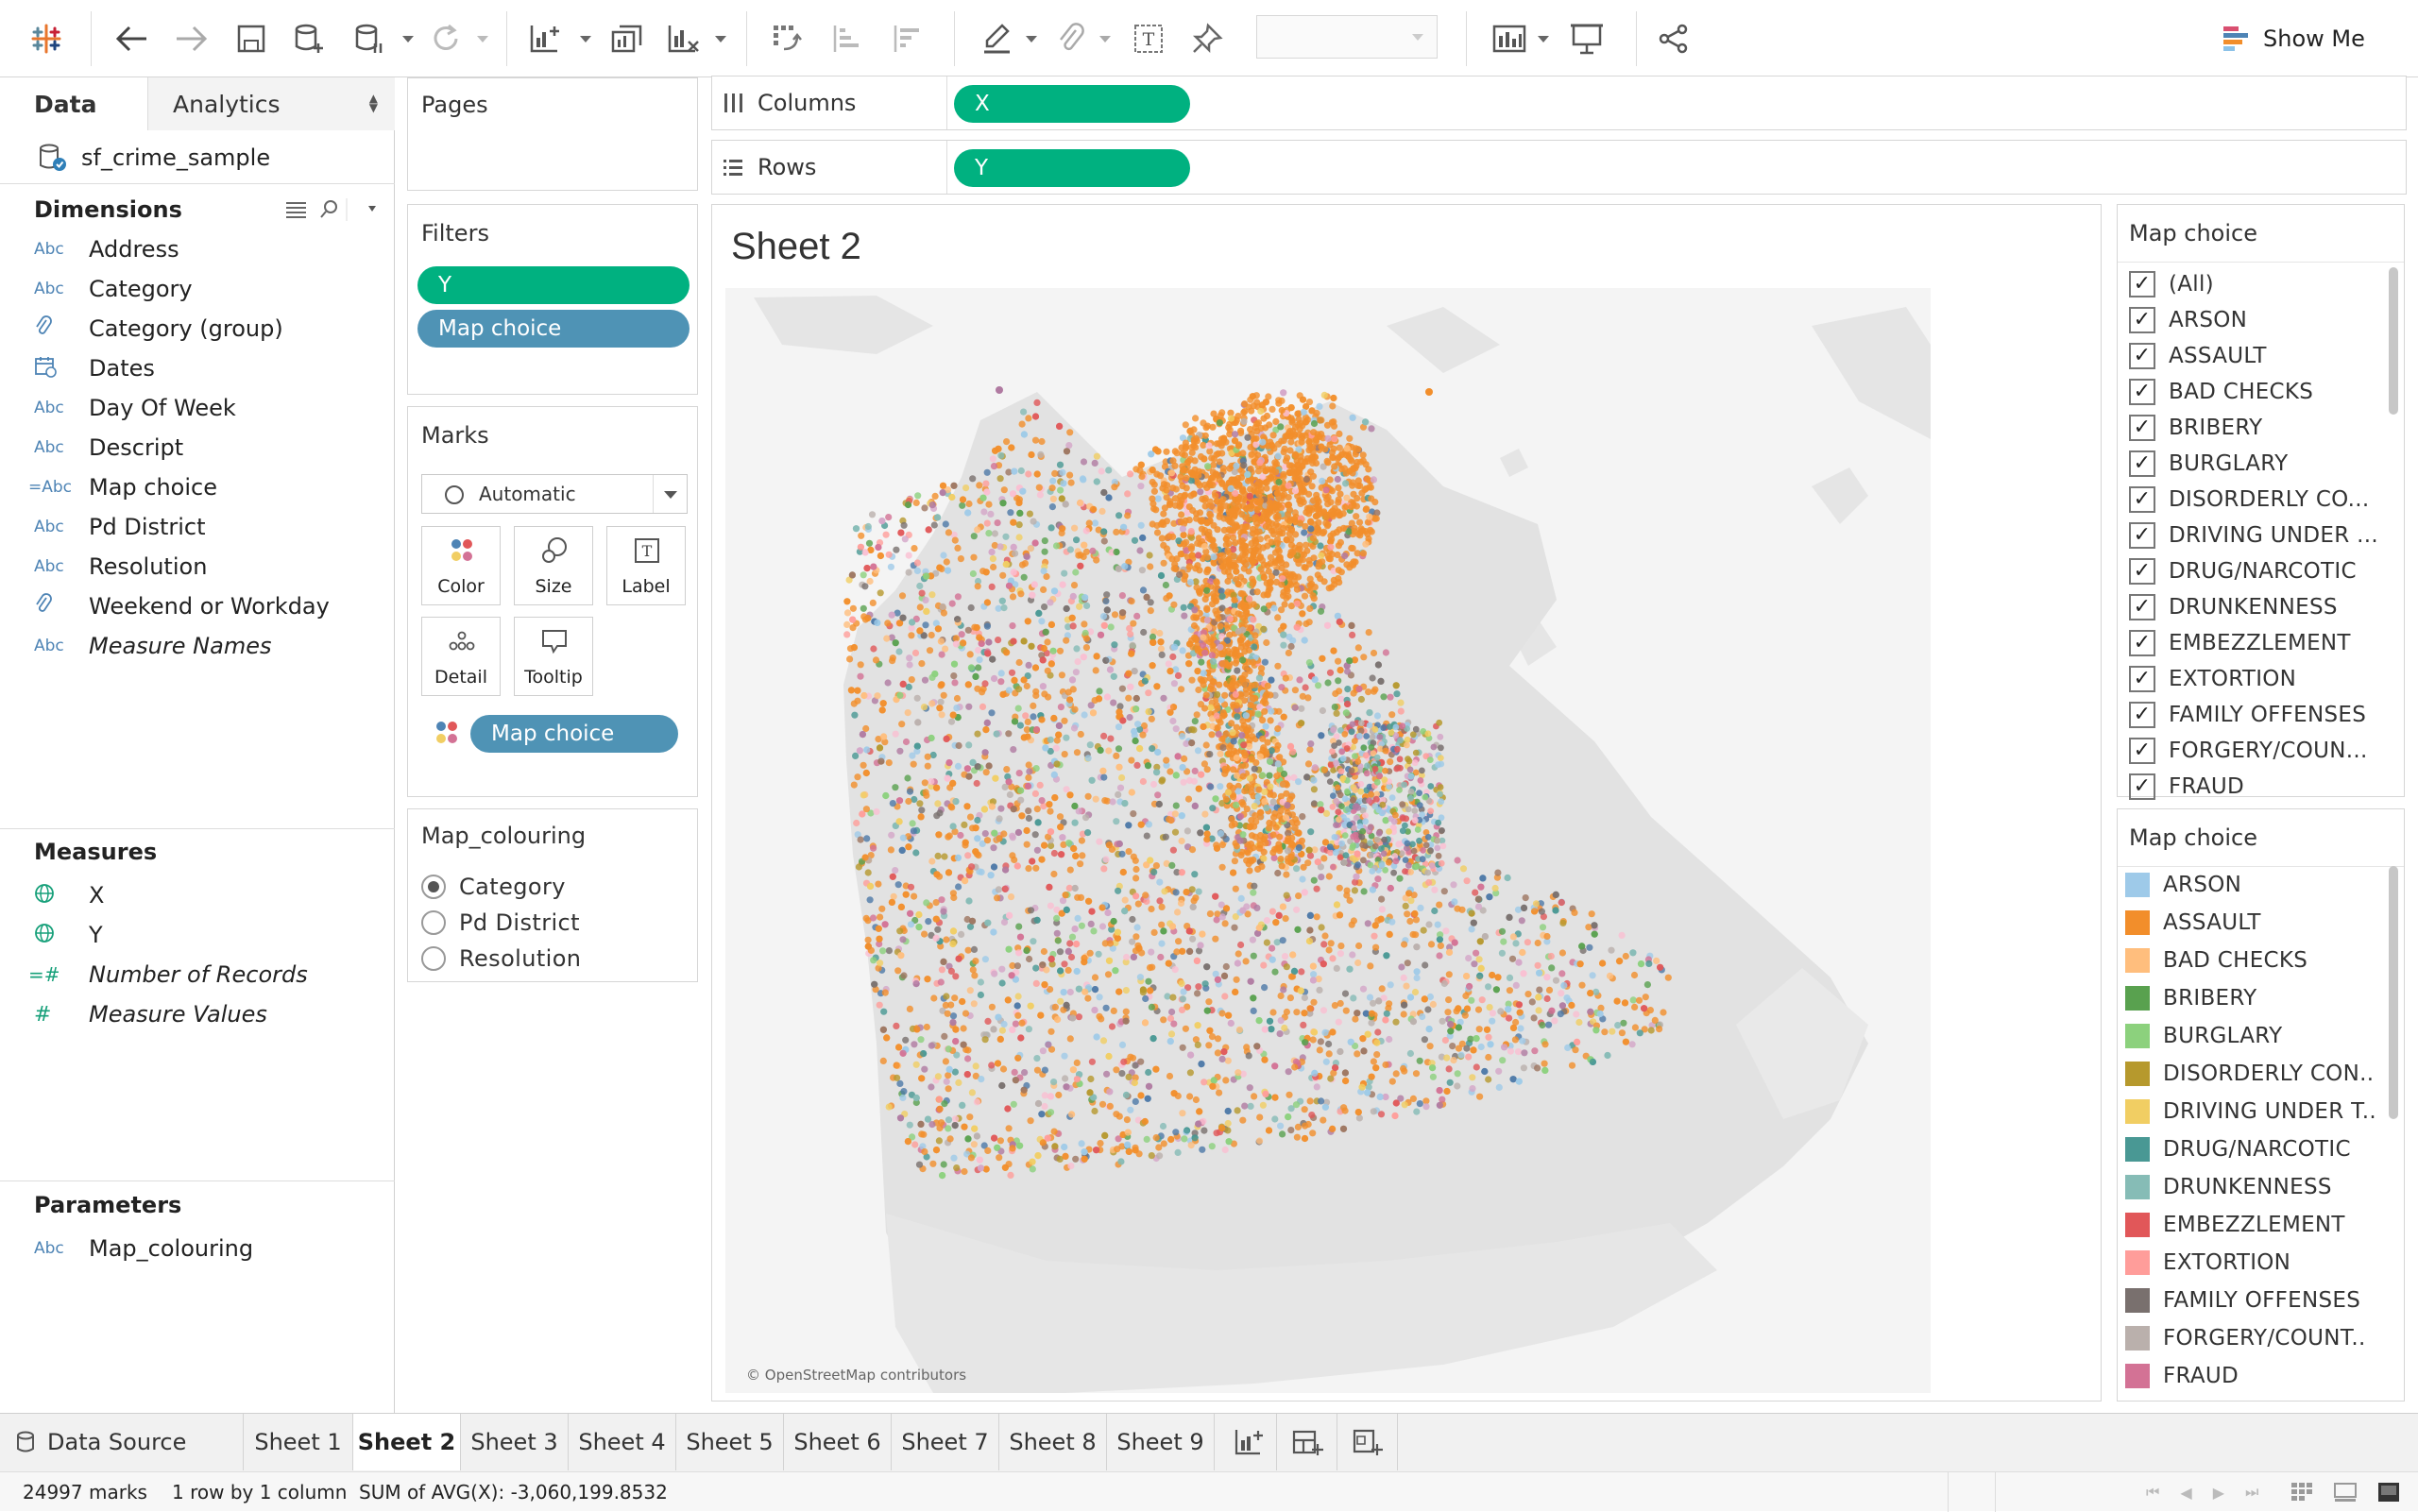  What do you see at coordinates (2198, 356) in the screenshot?
I see `filter-item-assault: ✓ASSAULT` at bounding box center [2198, 356].